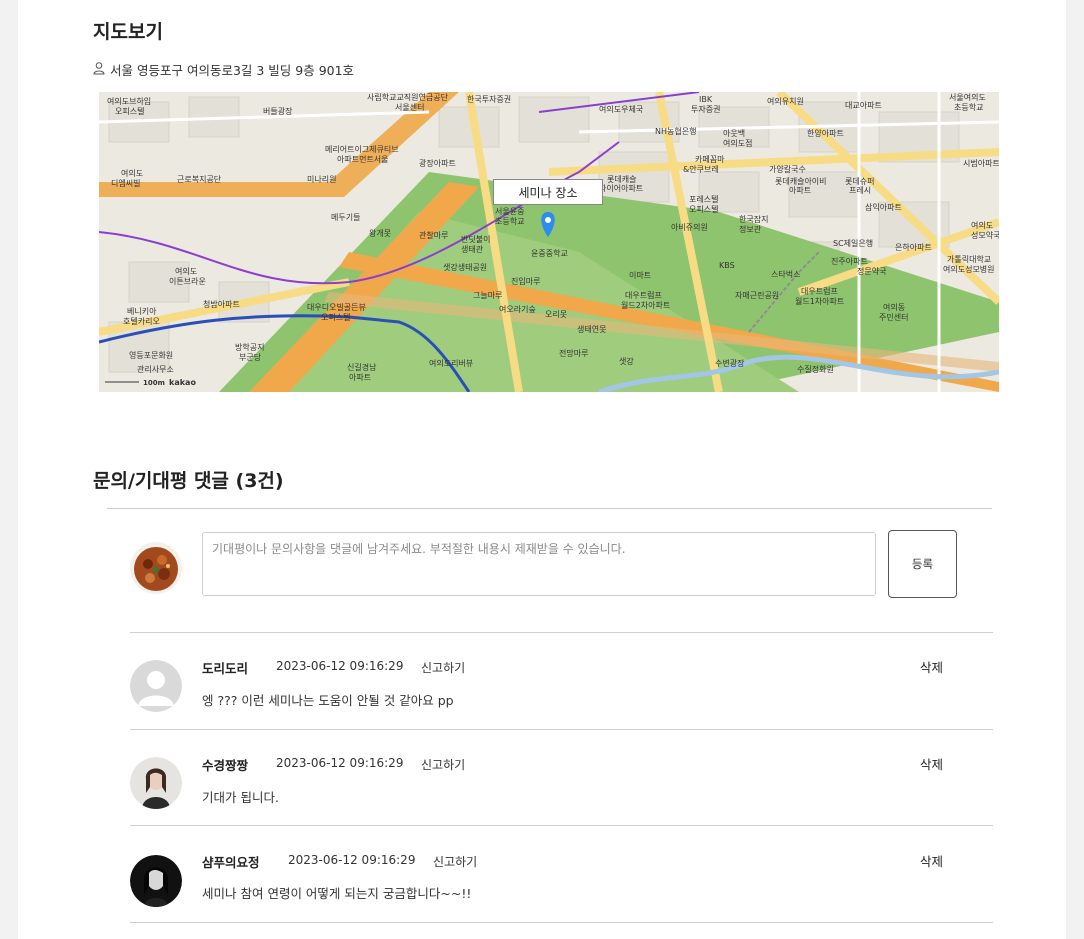  I want to click on svg-text: 미나리원, so click(321, 179).